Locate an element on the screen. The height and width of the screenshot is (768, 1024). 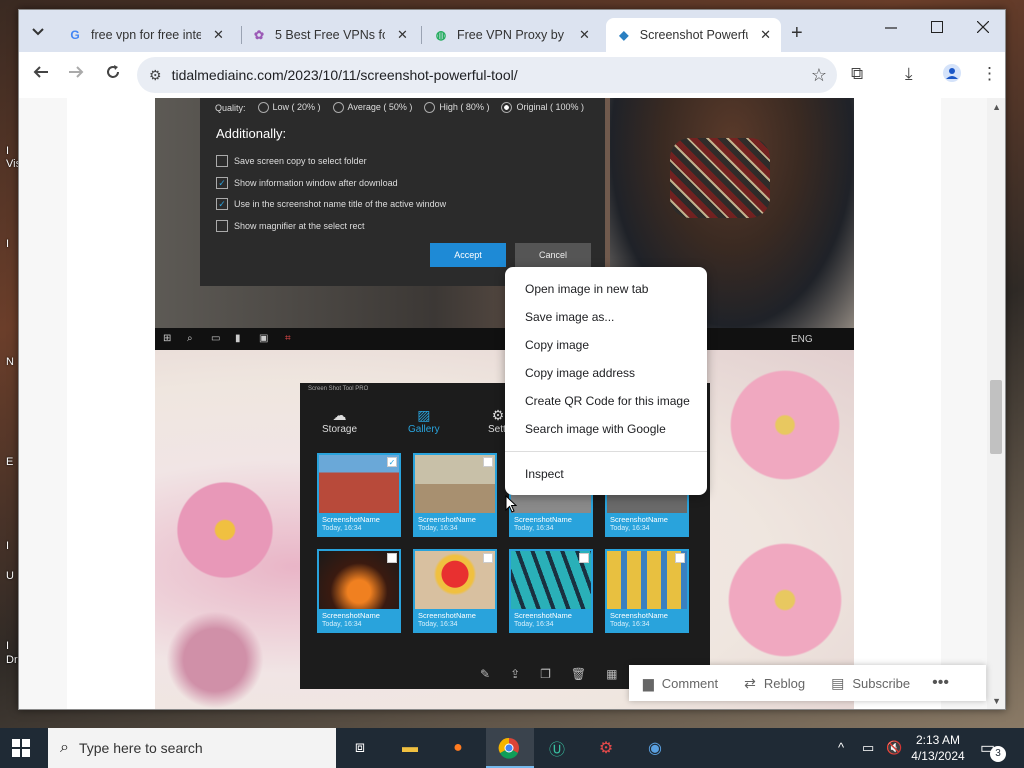
more-options-button: ••• is located at coordinates (940, 683).